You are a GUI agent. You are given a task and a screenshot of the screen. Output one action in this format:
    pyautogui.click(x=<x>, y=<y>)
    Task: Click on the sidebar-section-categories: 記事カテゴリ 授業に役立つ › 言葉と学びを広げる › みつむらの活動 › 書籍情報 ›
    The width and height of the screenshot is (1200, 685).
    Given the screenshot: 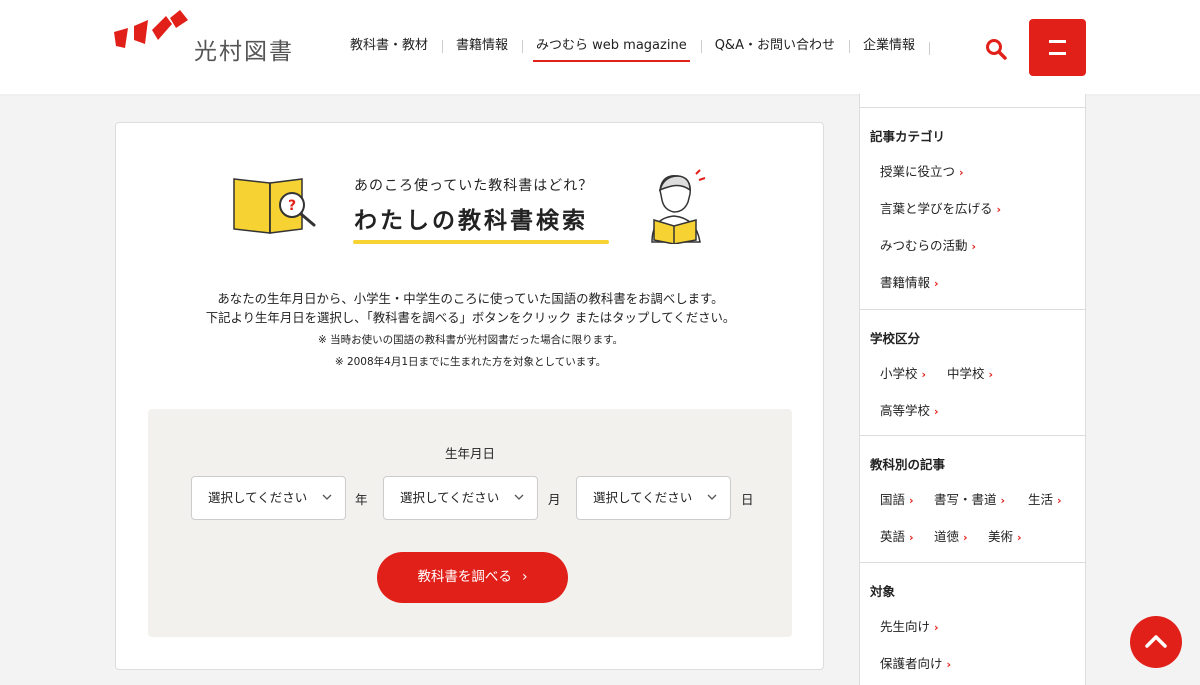 What is the action you would take?
    pyautogui.click(x=972, y=208)
    